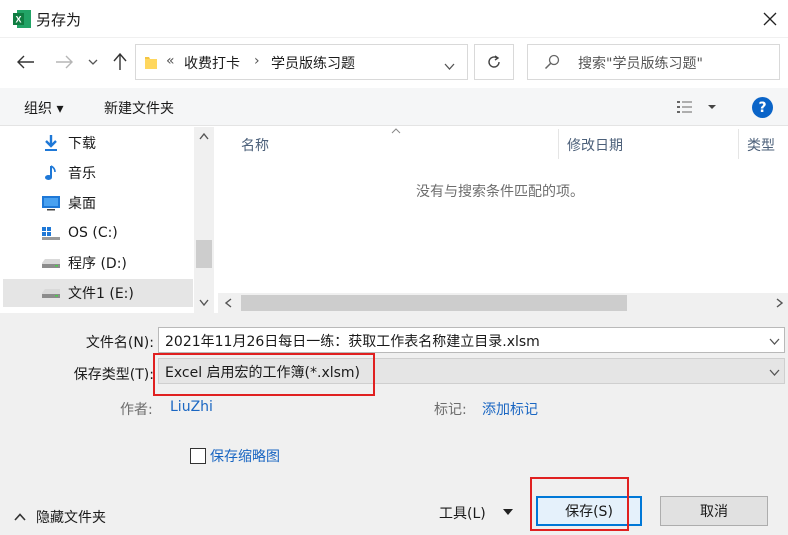 The height and width of the screenshot is (535, 788). Describe the element at coordinates (136, 410) in the screenshot. I see `author-label: 作者:` at that location.